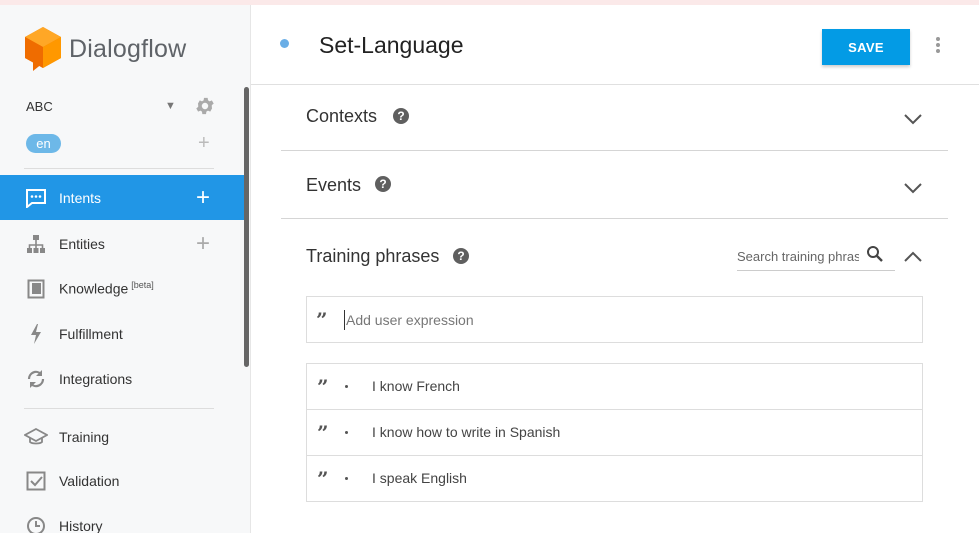  Describe the element at coordinates (614, 479) in the screenshot. I see `list-item: ” I speak English` at that location.